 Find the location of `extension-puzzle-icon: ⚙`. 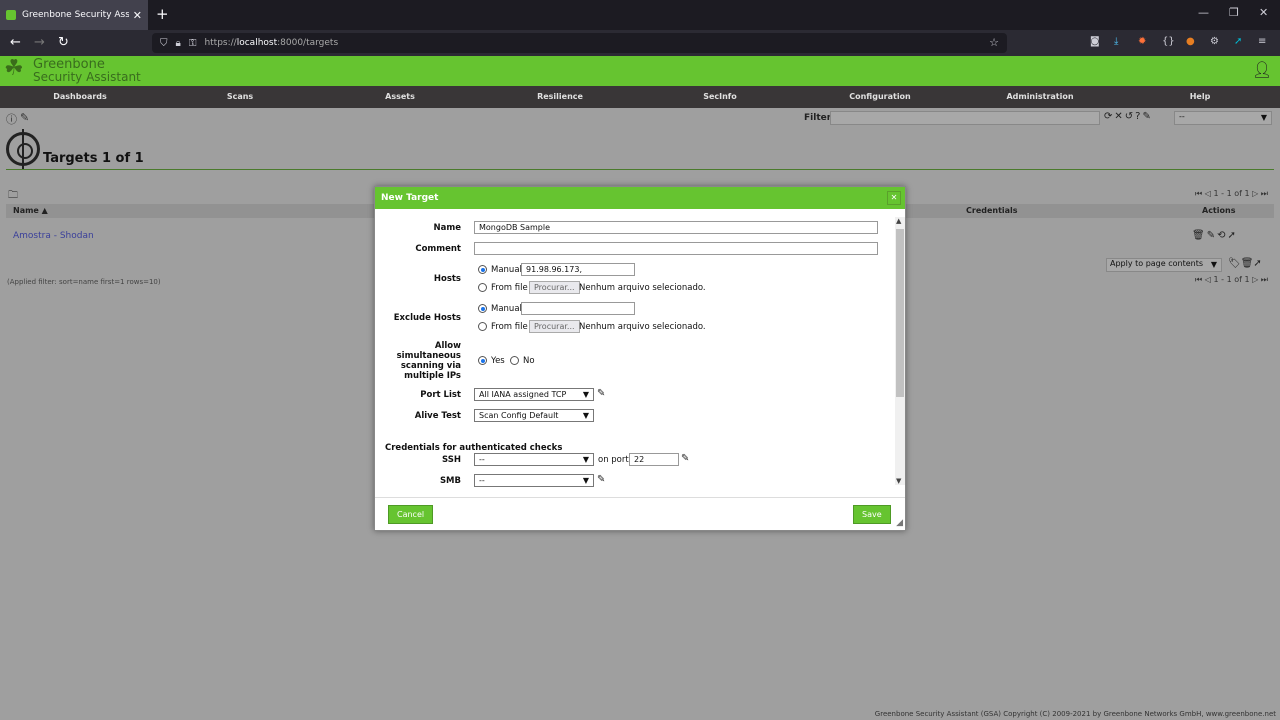

extension-puzzle-icon: ⚙ is located at coordinates (1214, 41).